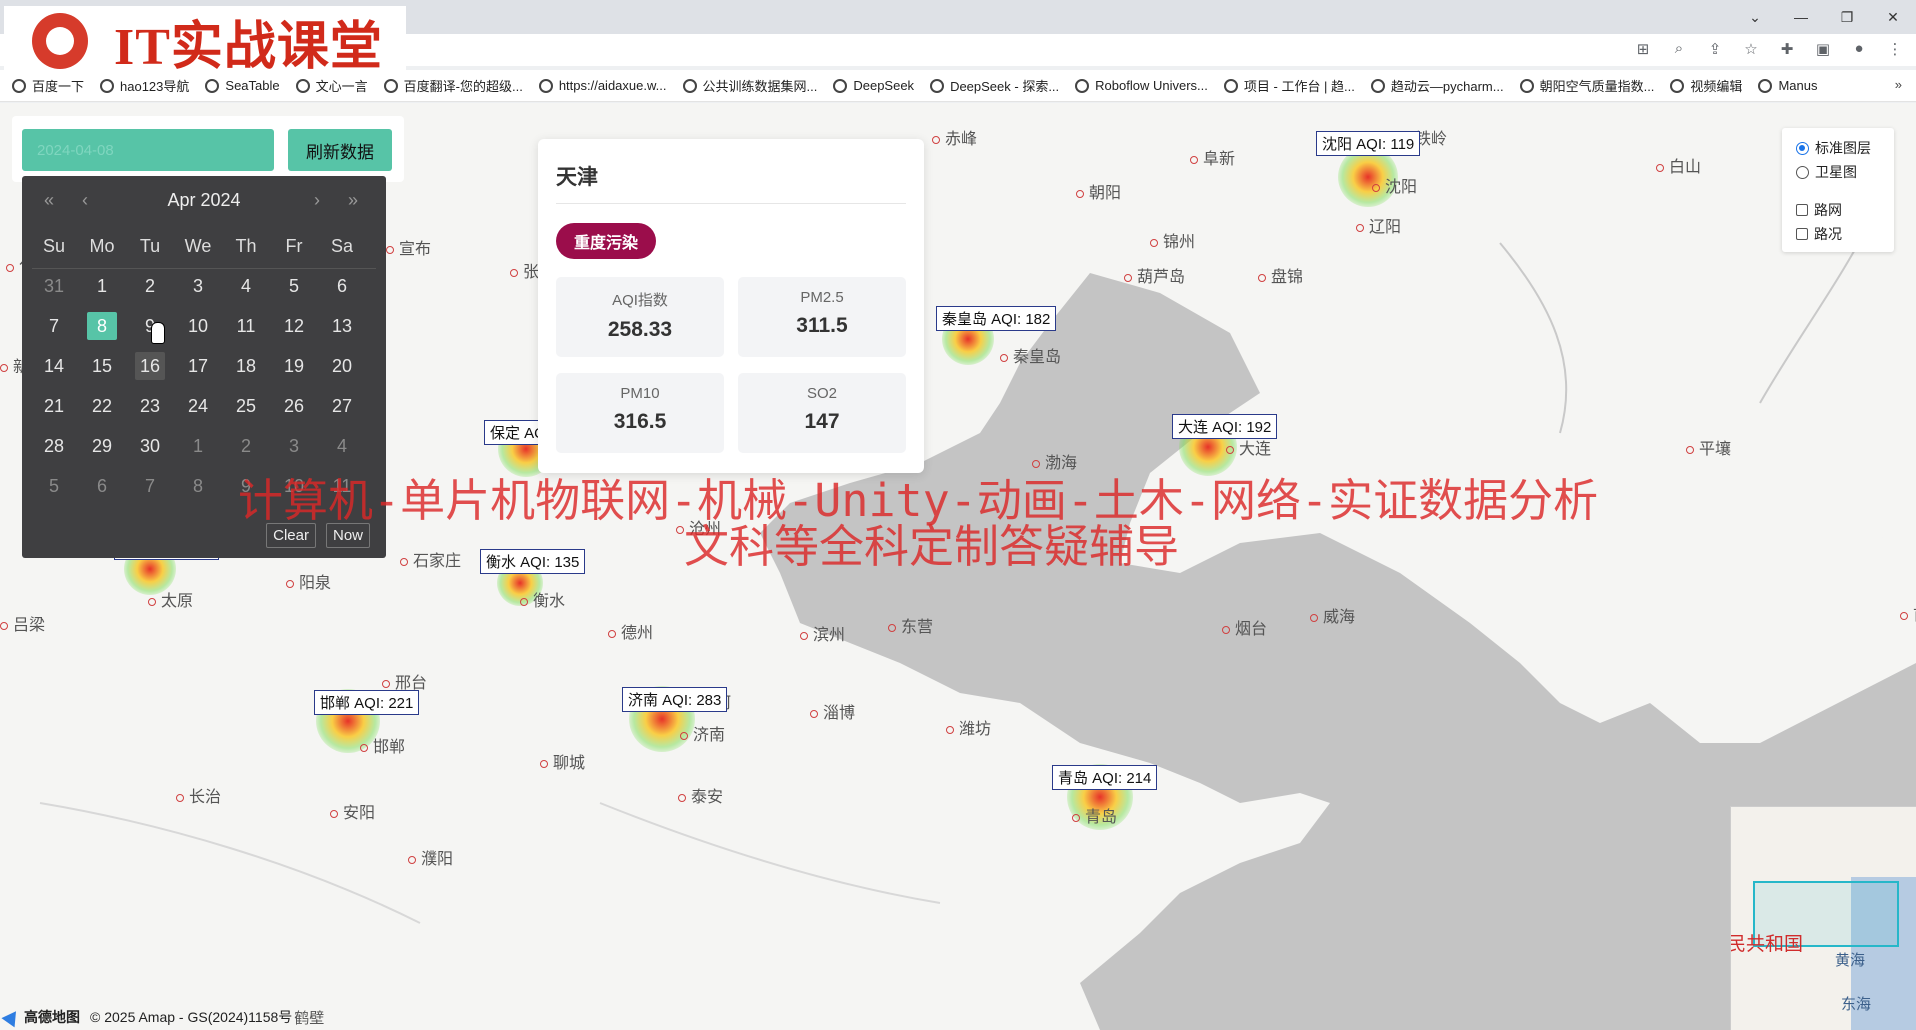 Image resolution: width=1916 pixels, height=1030 pixels. Describe the element at coordinates (54, 406) in the screenshot. I see `calendar-day: 21` at that location.